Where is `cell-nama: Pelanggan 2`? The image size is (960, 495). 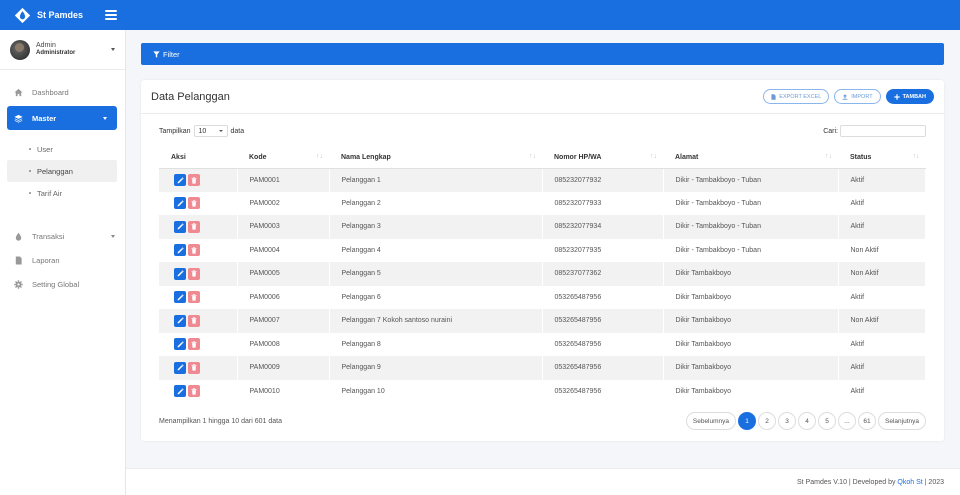 cell-nama: Pelanggan 2 is located at coordinates (436, 203).